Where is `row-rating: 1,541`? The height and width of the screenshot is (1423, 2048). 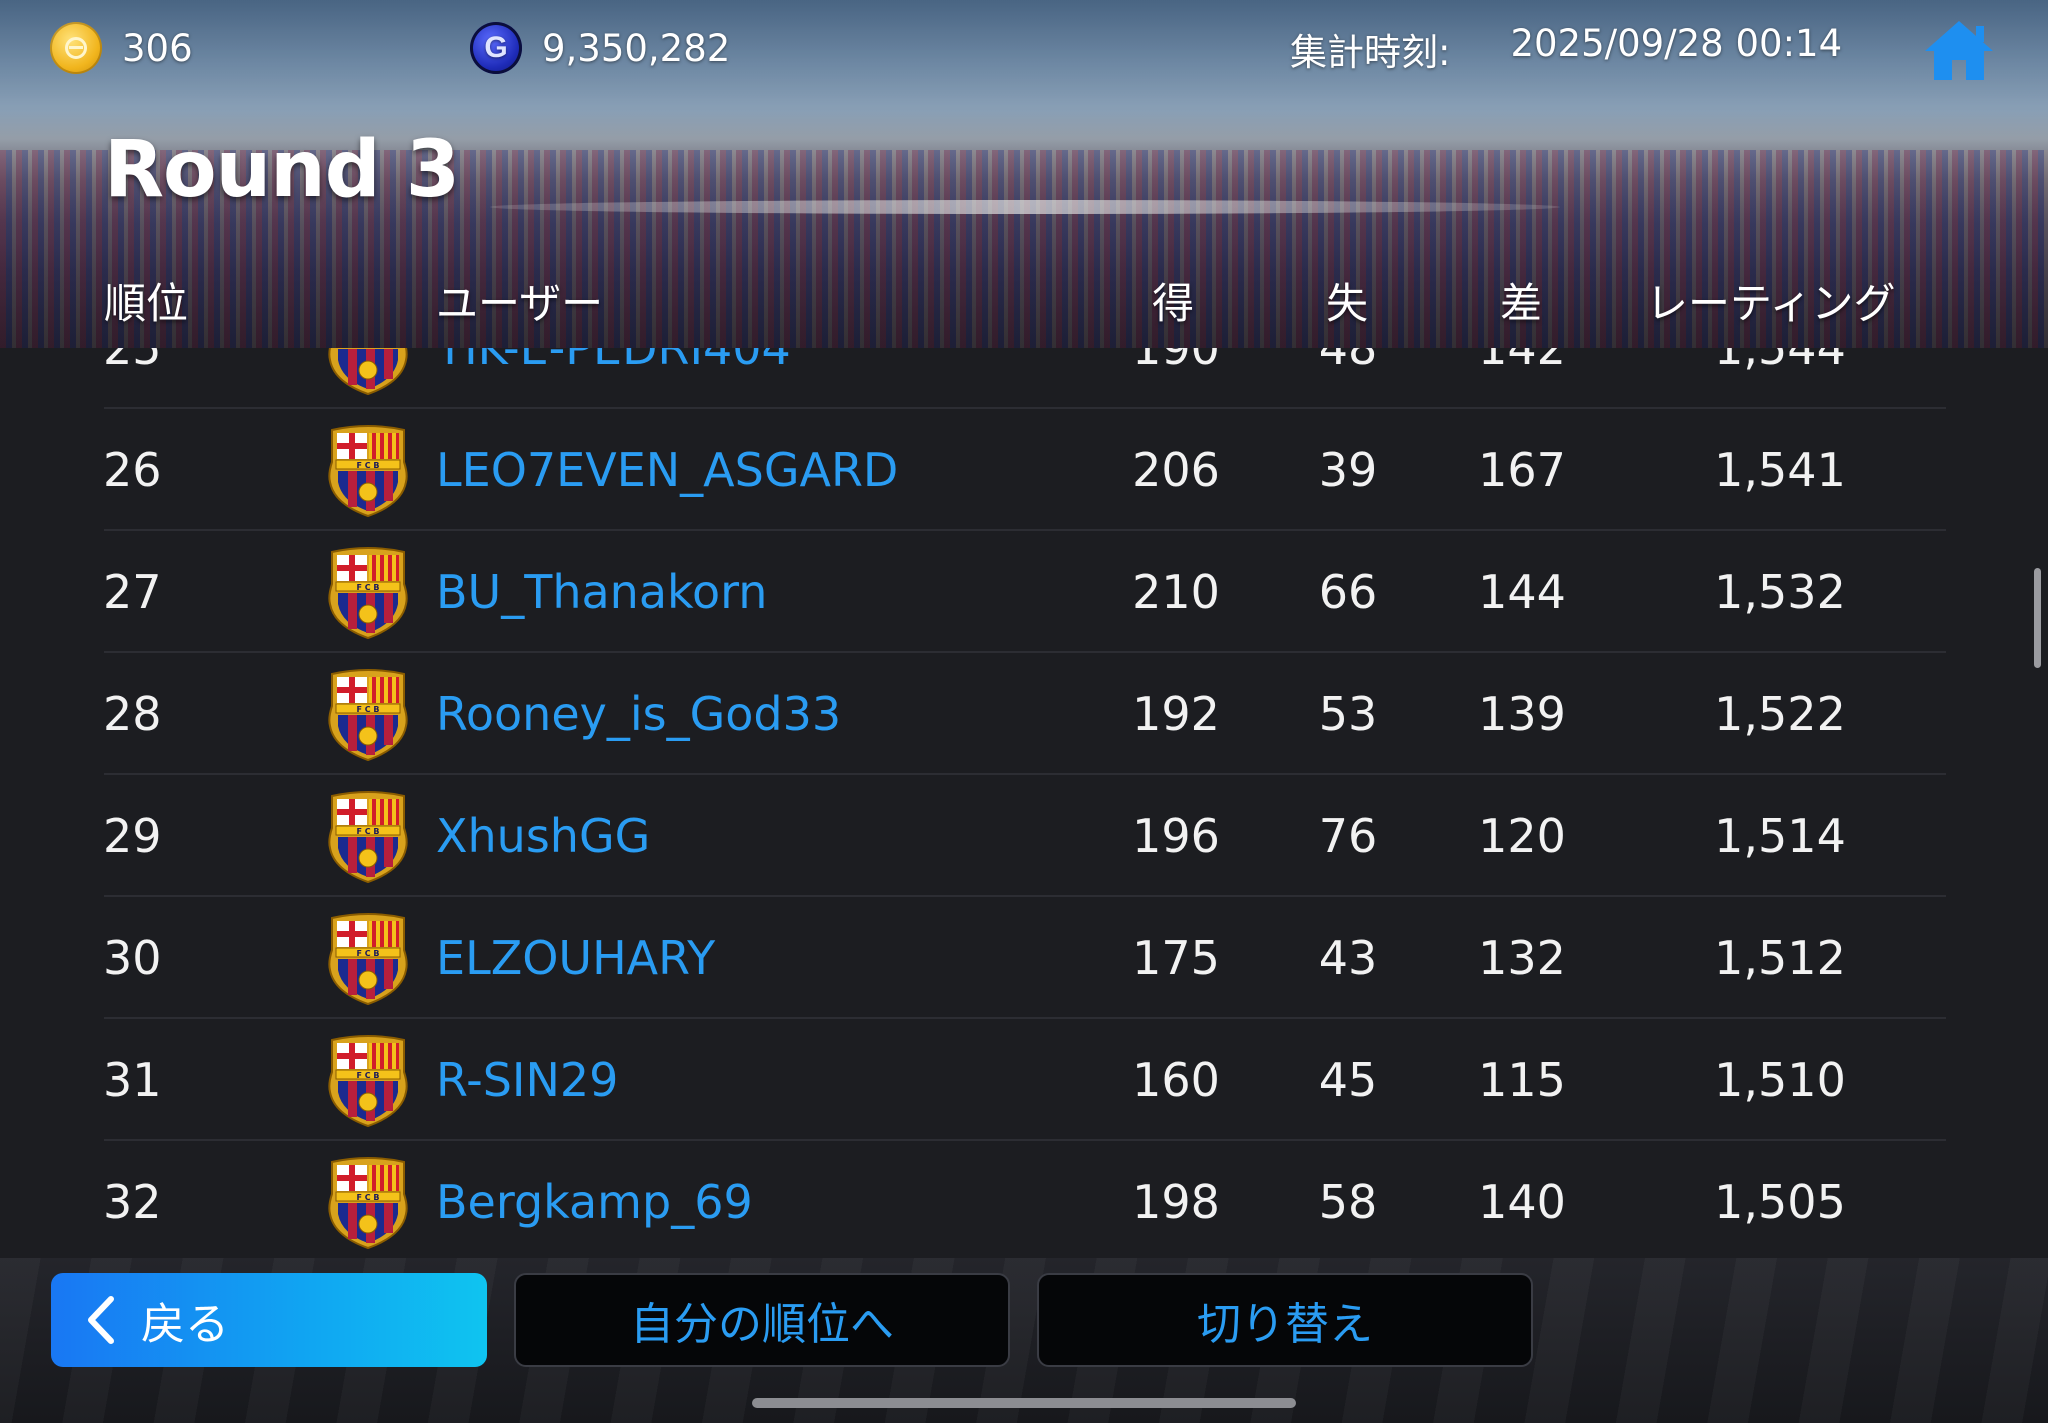
row-rating: 1,541 is located at coordinates (1780, 470).